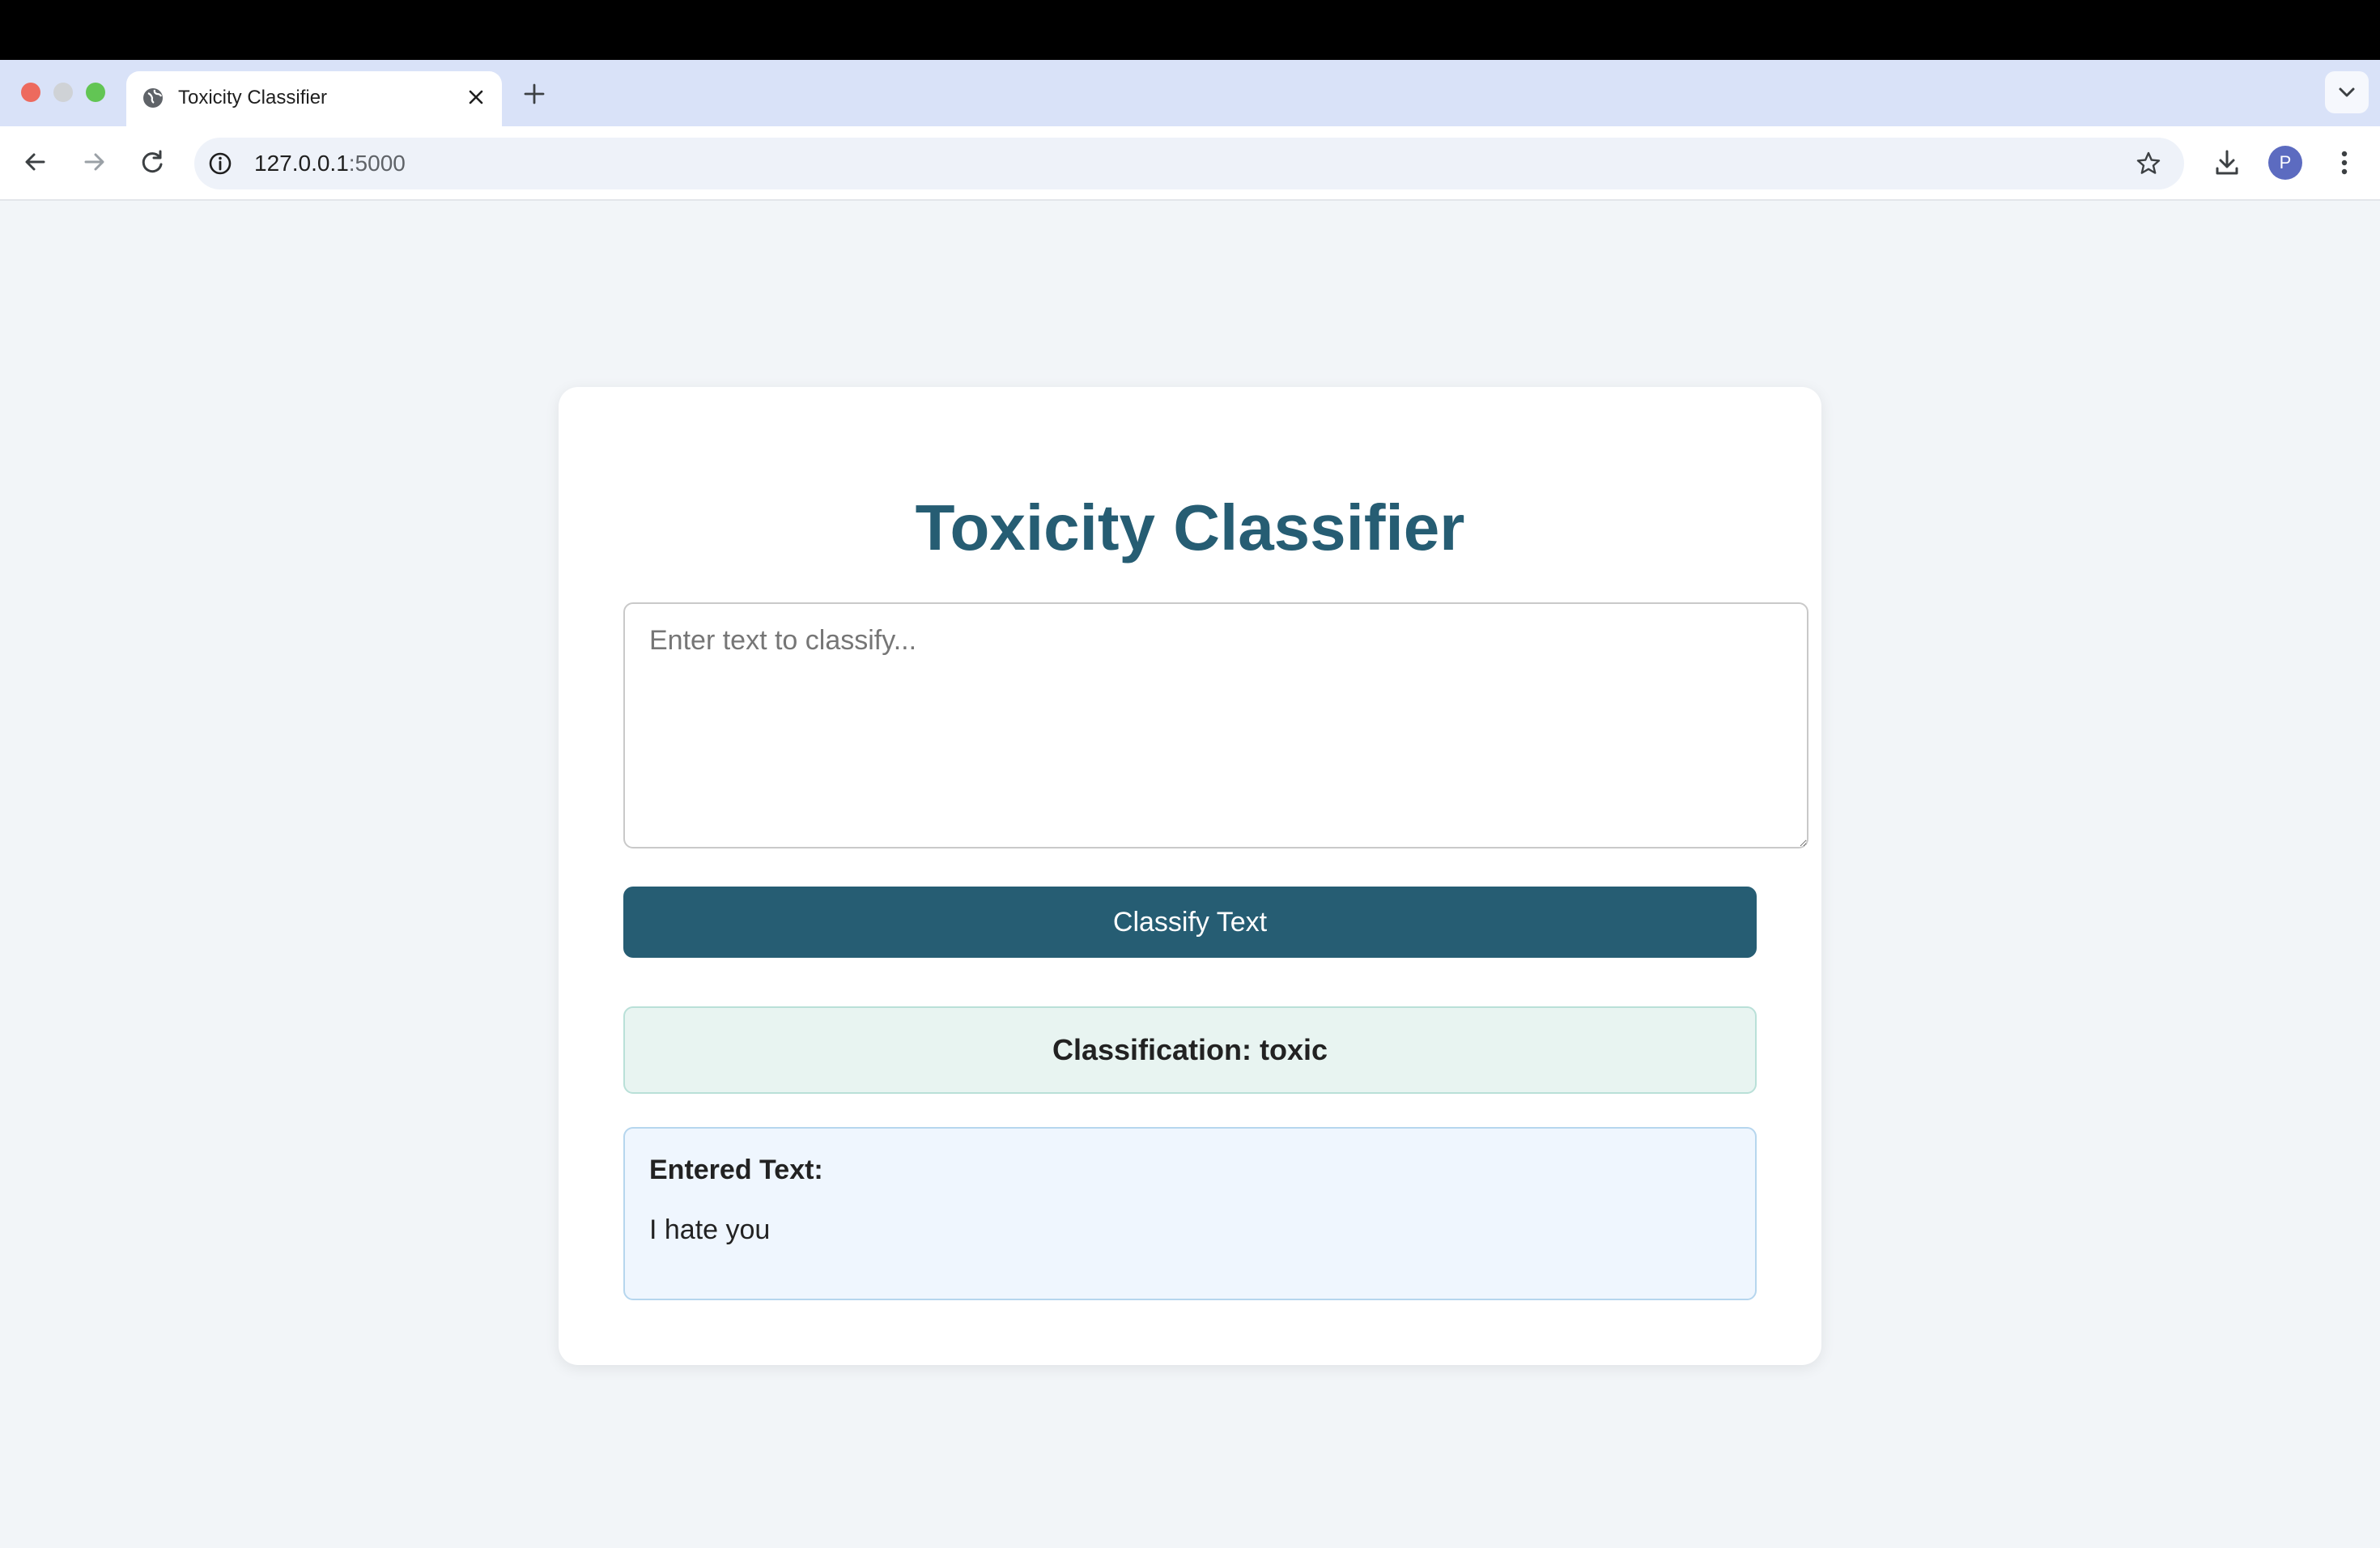 This screenshot has height=1548, width=2380. What do you see at coordinates (534, 94) in the screenshot?
I see `plus-icon` at bounding box center [534, 94].